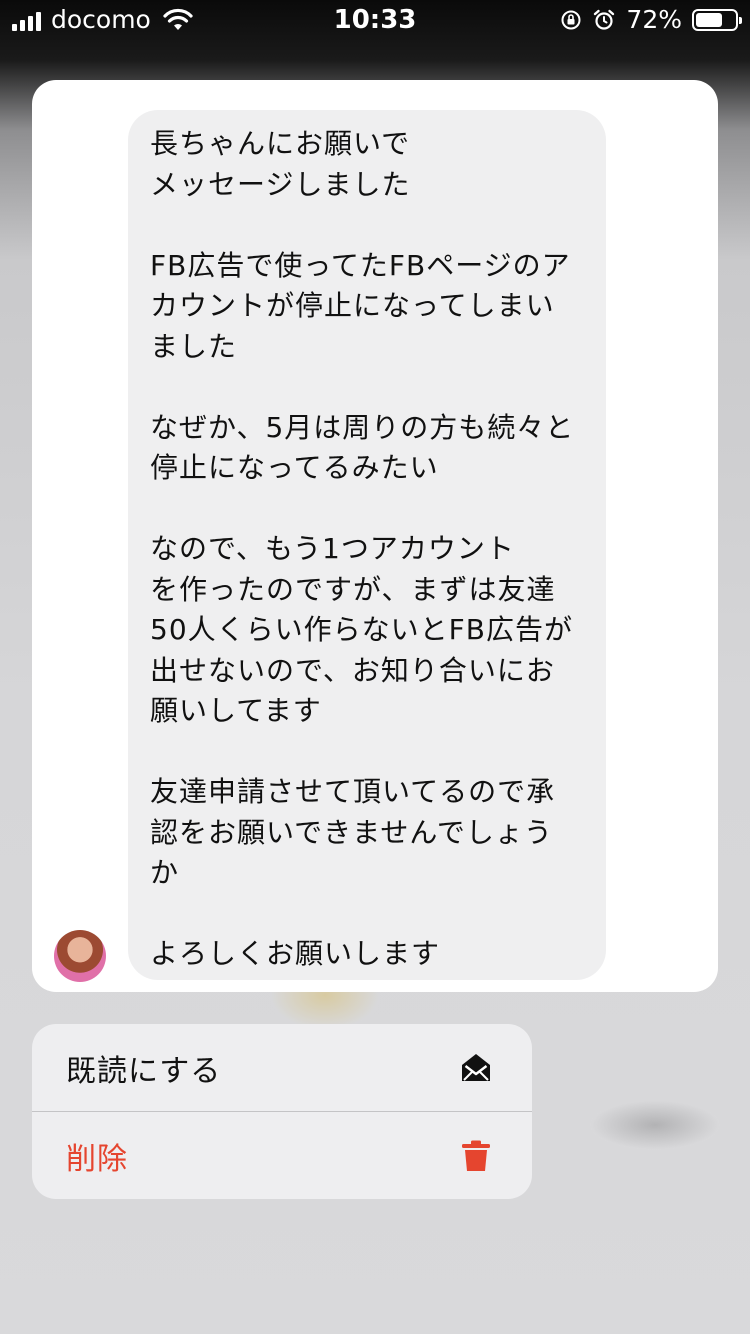  What do you see at coordinates (282, 1155) in the screenshot?
I see `delete-button: 削除` at bounding box center [282, 1155].